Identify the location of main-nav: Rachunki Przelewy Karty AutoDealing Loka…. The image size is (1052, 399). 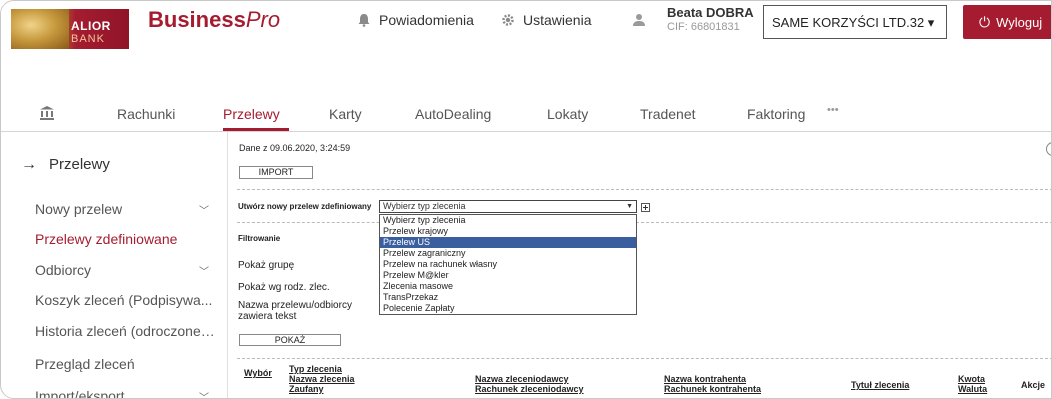
(526, 111).